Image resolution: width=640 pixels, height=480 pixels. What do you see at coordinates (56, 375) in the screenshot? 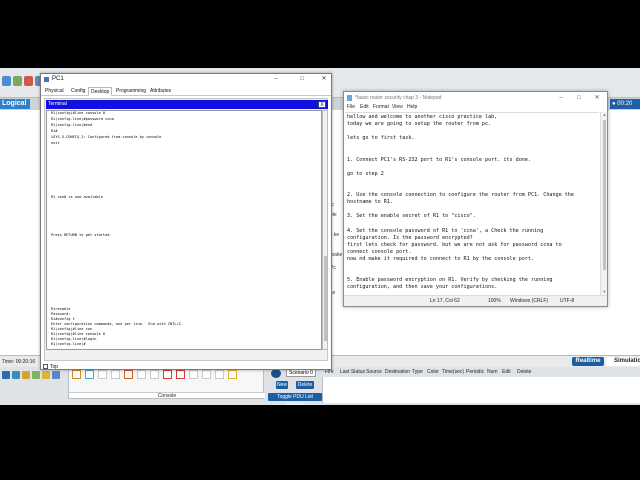
I see `enddevice-category-icon` at bounding box center [56, 375].